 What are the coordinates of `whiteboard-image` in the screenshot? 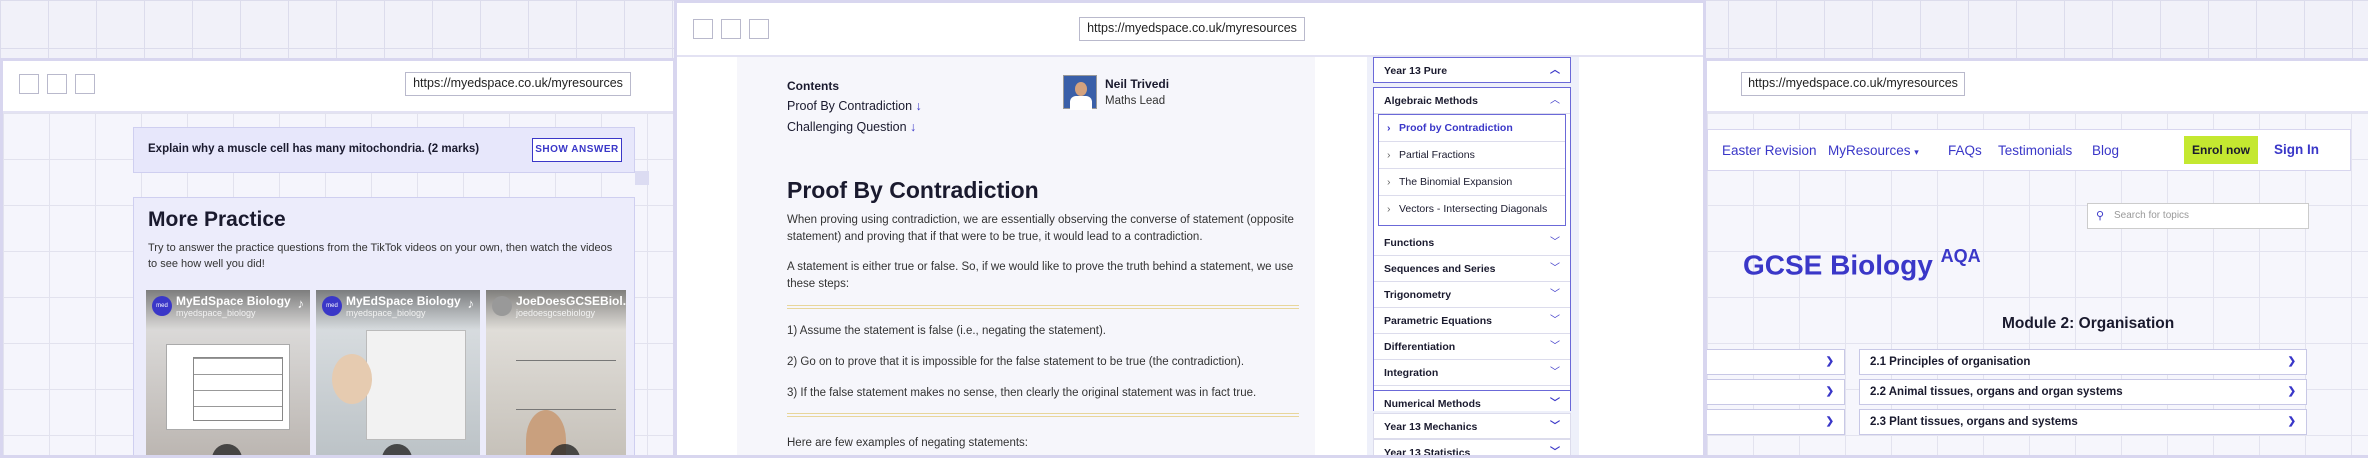 It's located at (416, 385).